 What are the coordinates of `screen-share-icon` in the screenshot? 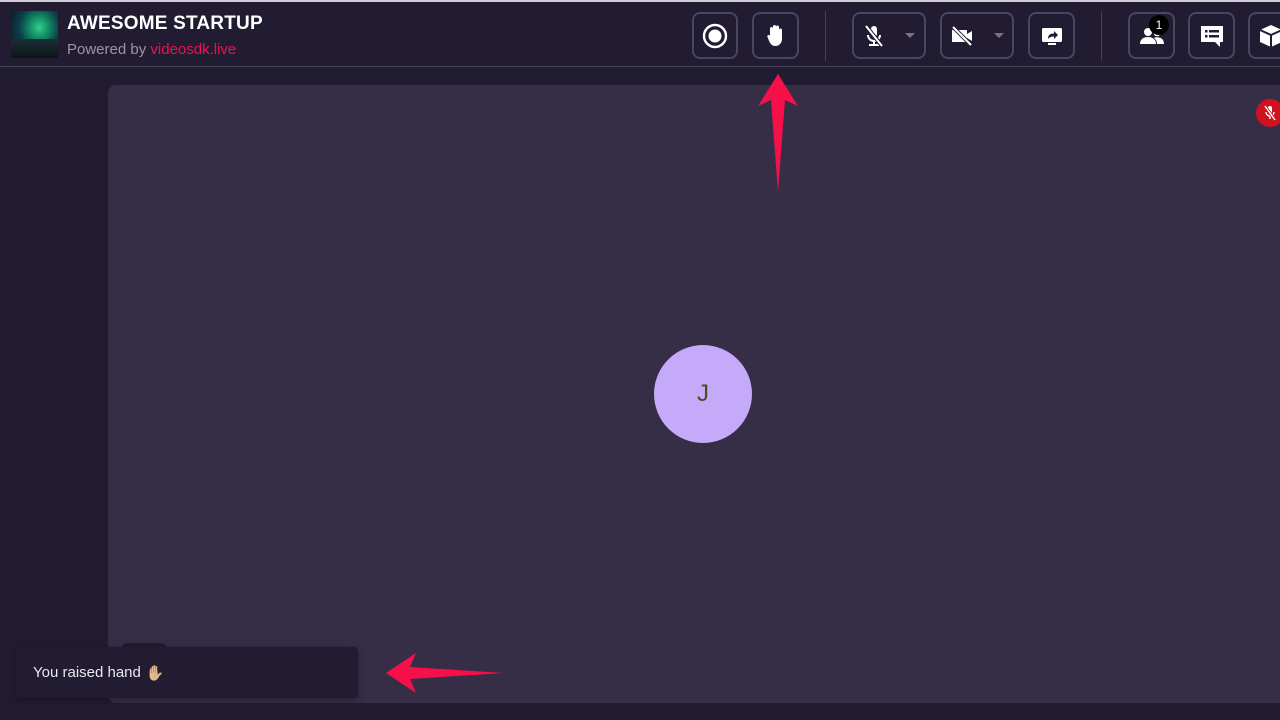 It's located at (1051, 36).